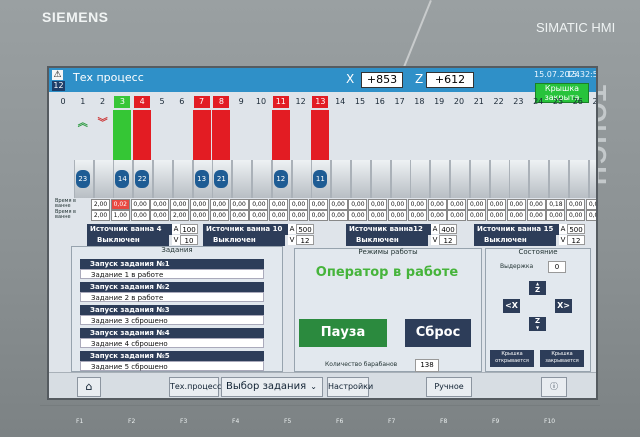 The width and height of the screenshot is (640, 437). Describe the element at coordinates (172, 287) in the screenshot. I see `start-task-button: Запуск задания №2` at that location.